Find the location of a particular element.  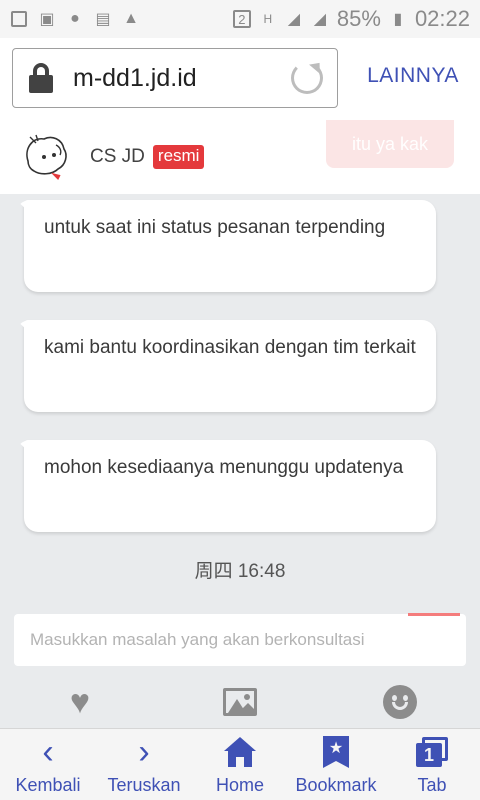

message-input is located at coordinates (240, 640).